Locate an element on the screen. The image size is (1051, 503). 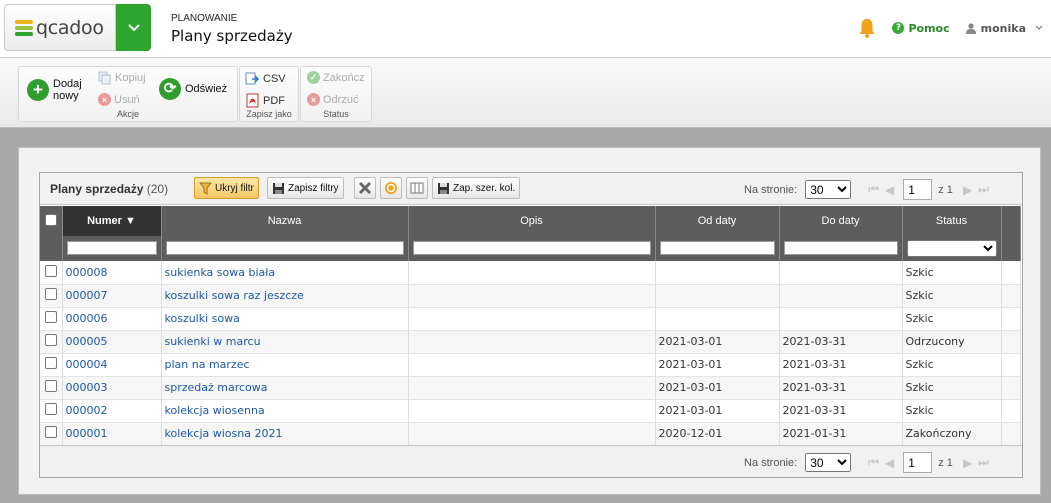
column-header-date-to: Do daty is located at coordinates (841, 221).